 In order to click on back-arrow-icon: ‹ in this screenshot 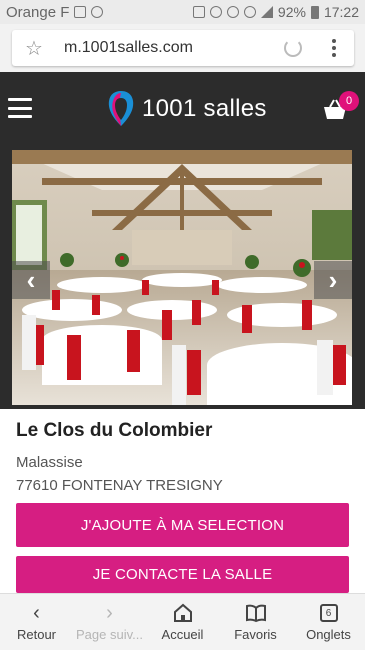, I will do `click(36, 613)`.